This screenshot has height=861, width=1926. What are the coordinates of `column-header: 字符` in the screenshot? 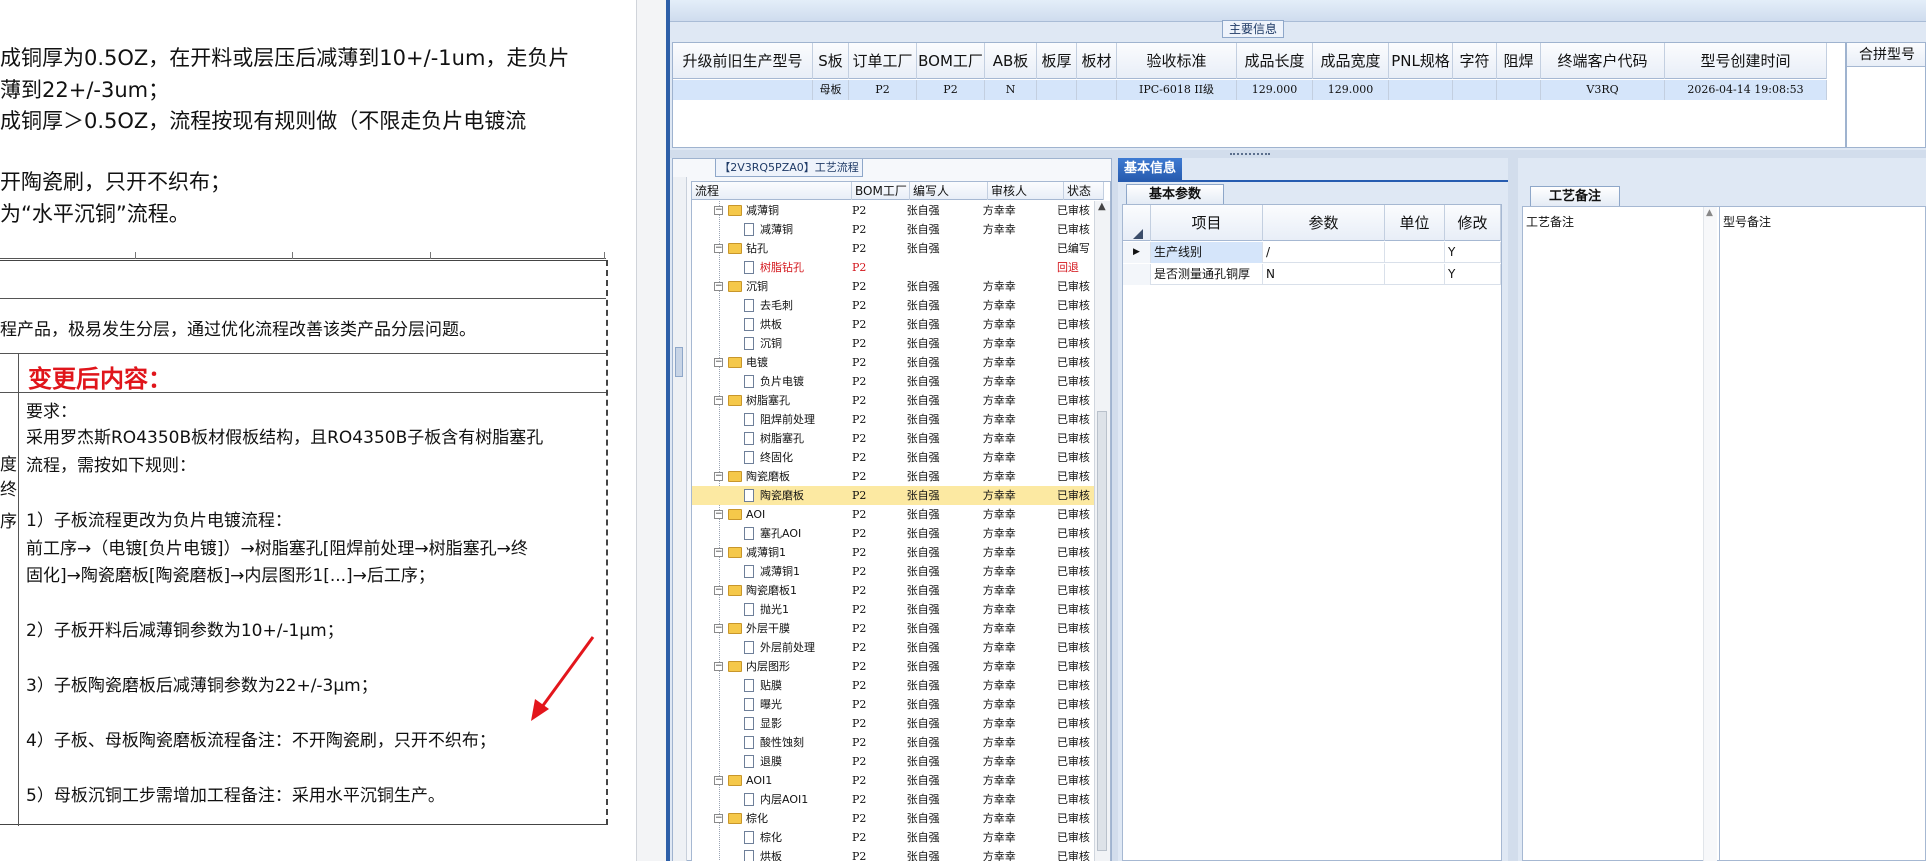 It's located at (1475, 61).